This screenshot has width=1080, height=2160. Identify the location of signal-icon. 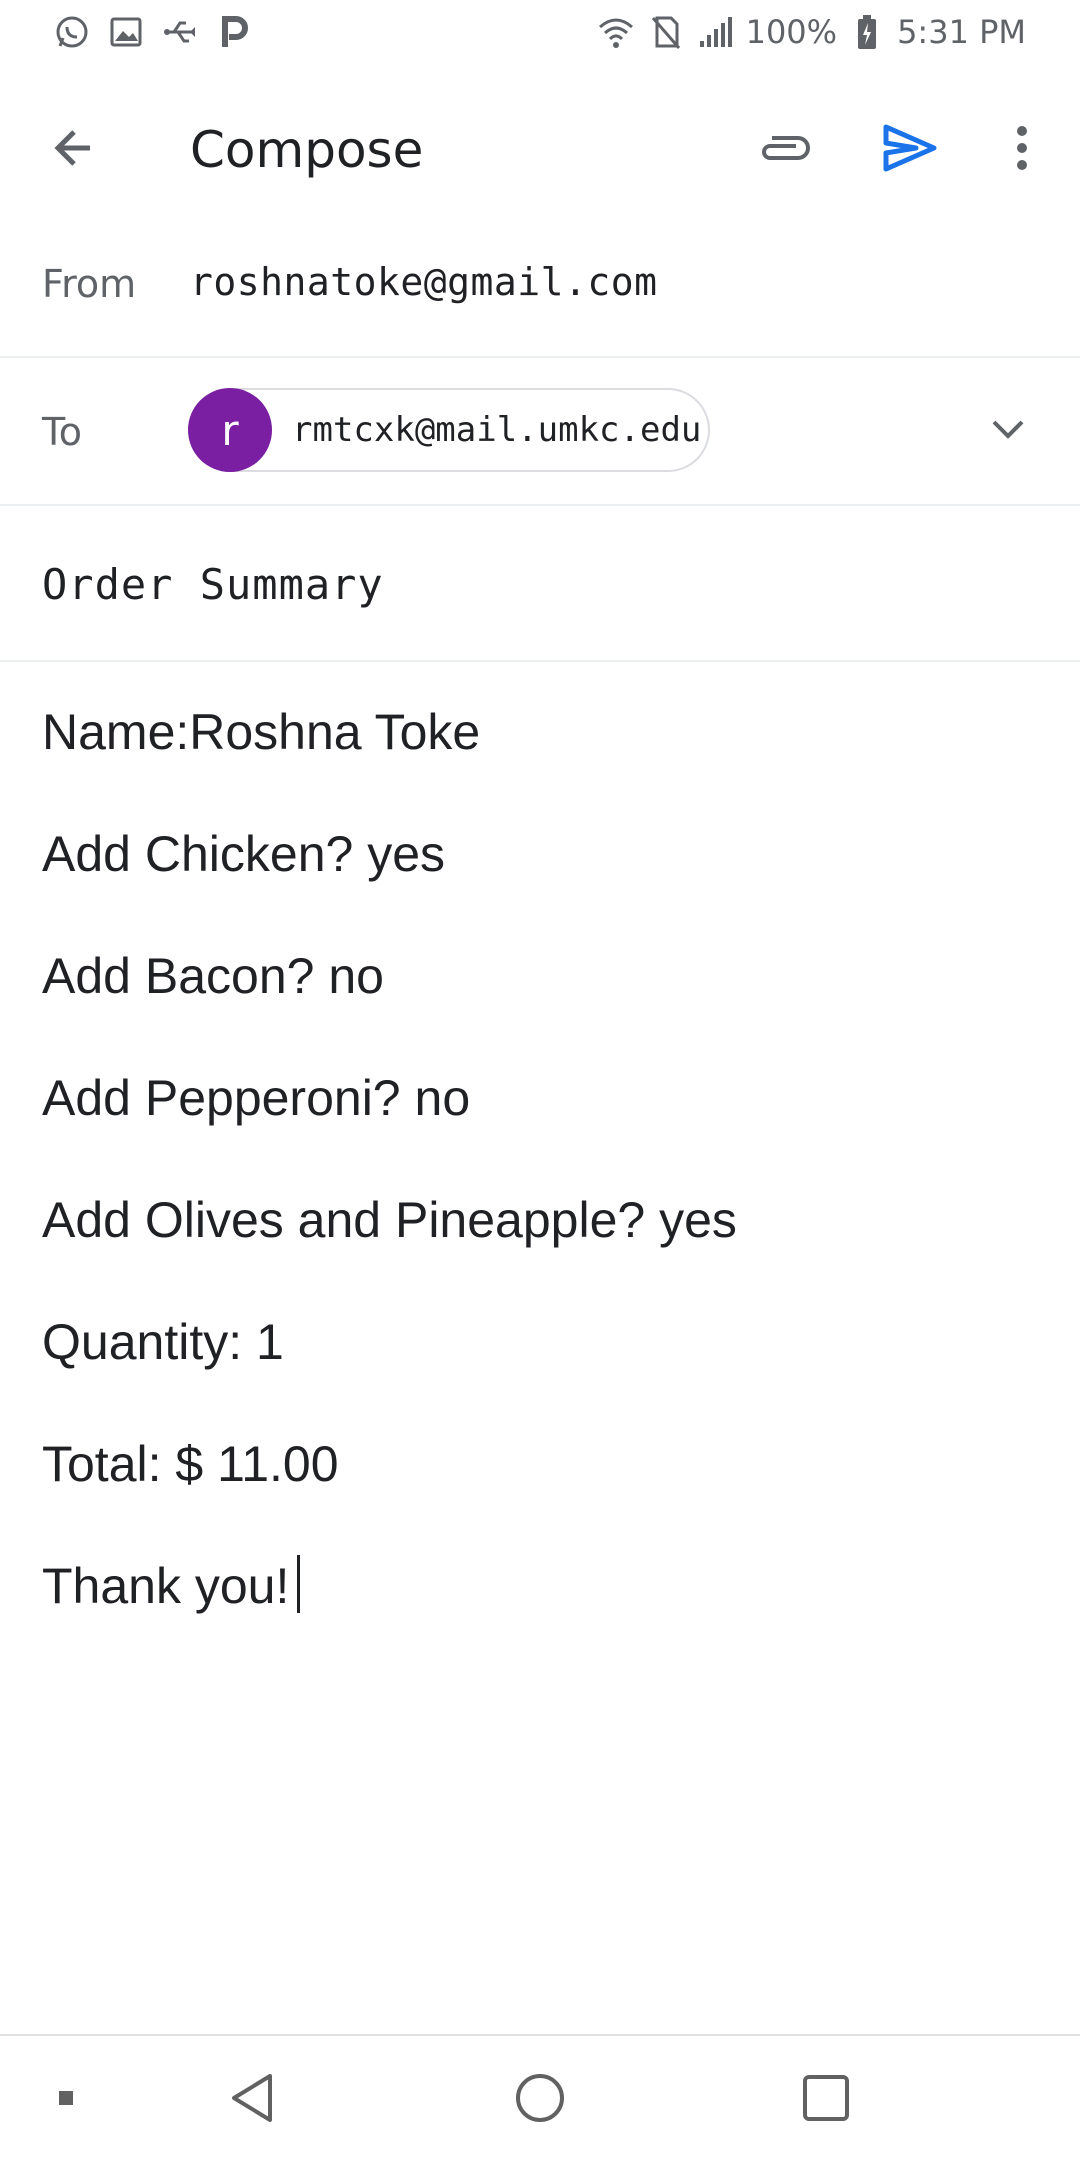
(716, 32).